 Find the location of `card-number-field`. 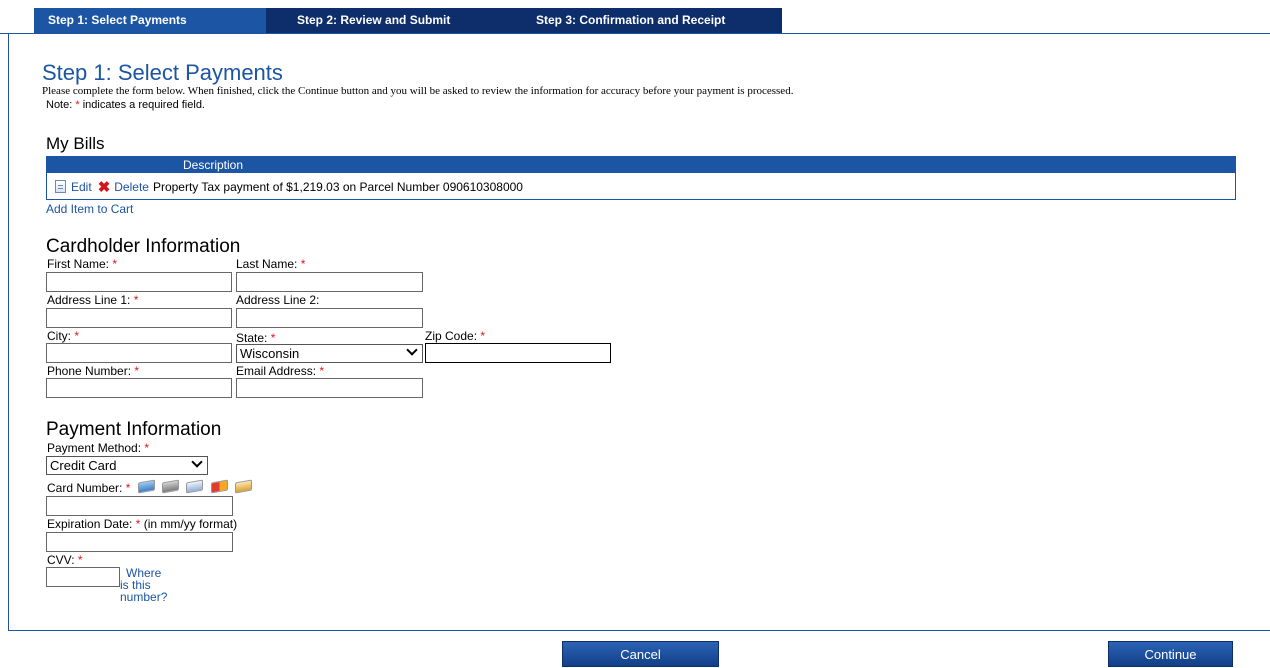

card-number-field is located at coordinates (139, 506).